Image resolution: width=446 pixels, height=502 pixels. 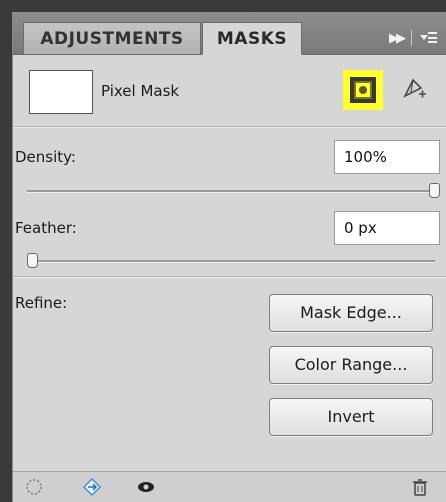 I want to click on pixel-mask-icon, so click(x=363, y=90).